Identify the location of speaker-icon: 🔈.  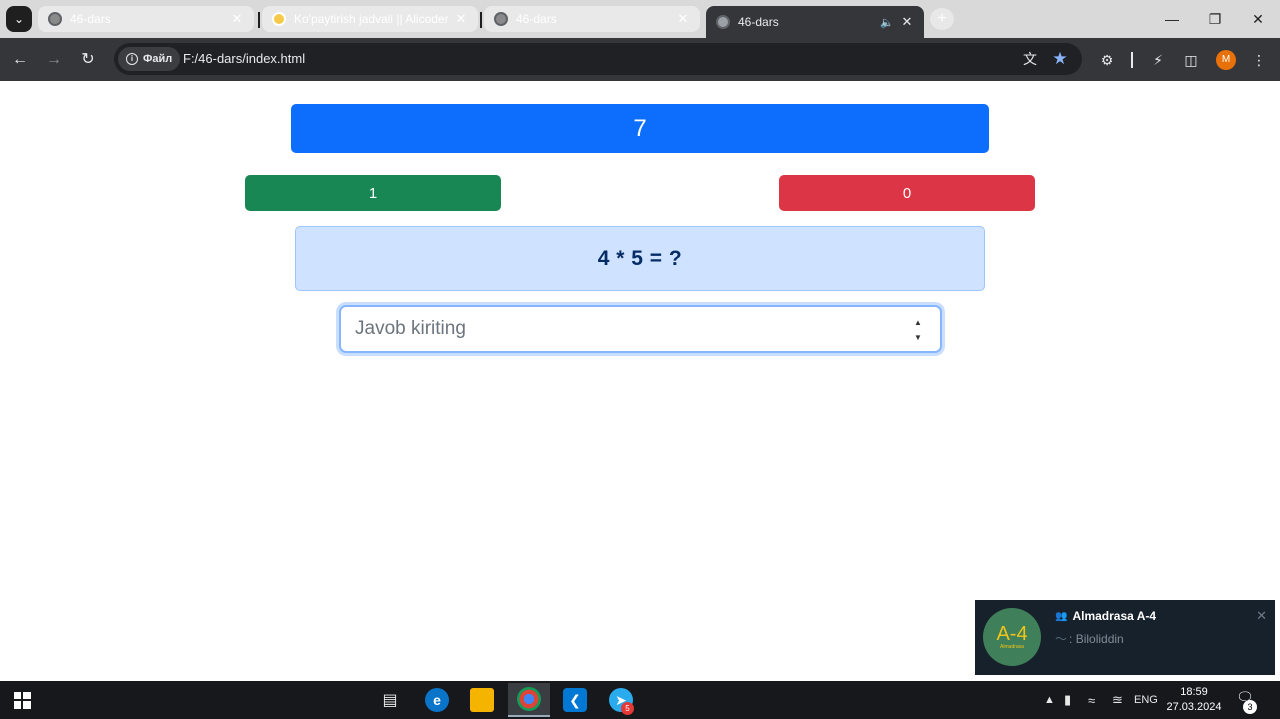
(887, 22).